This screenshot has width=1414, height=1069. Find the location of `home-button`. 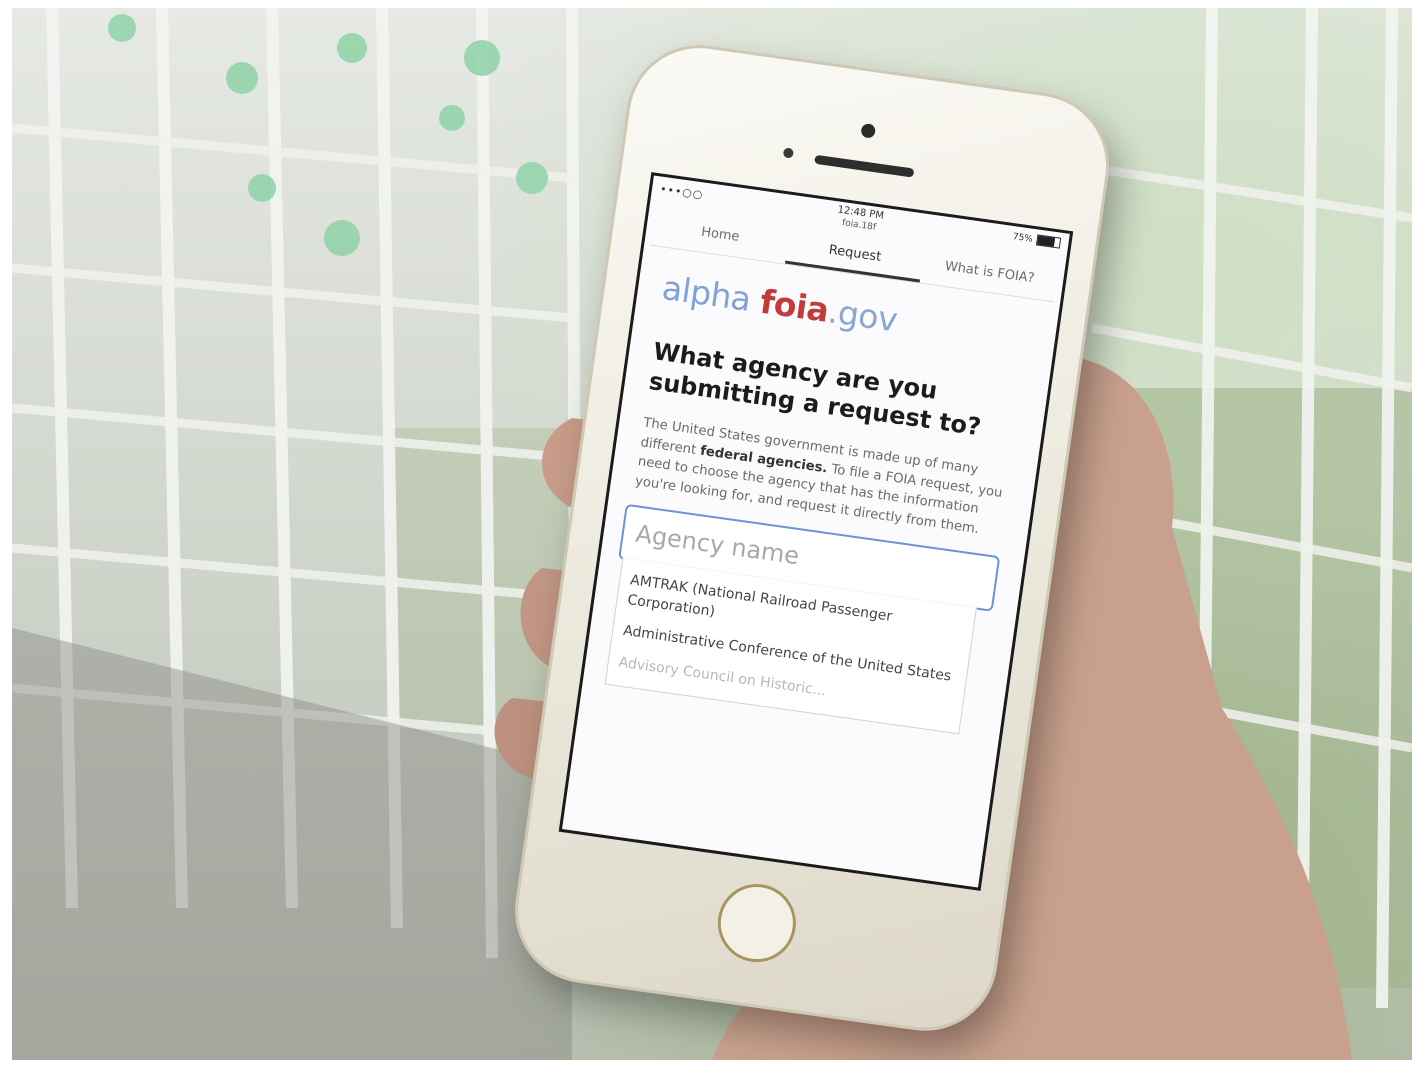

home-button is located at coordinates (756, 923).